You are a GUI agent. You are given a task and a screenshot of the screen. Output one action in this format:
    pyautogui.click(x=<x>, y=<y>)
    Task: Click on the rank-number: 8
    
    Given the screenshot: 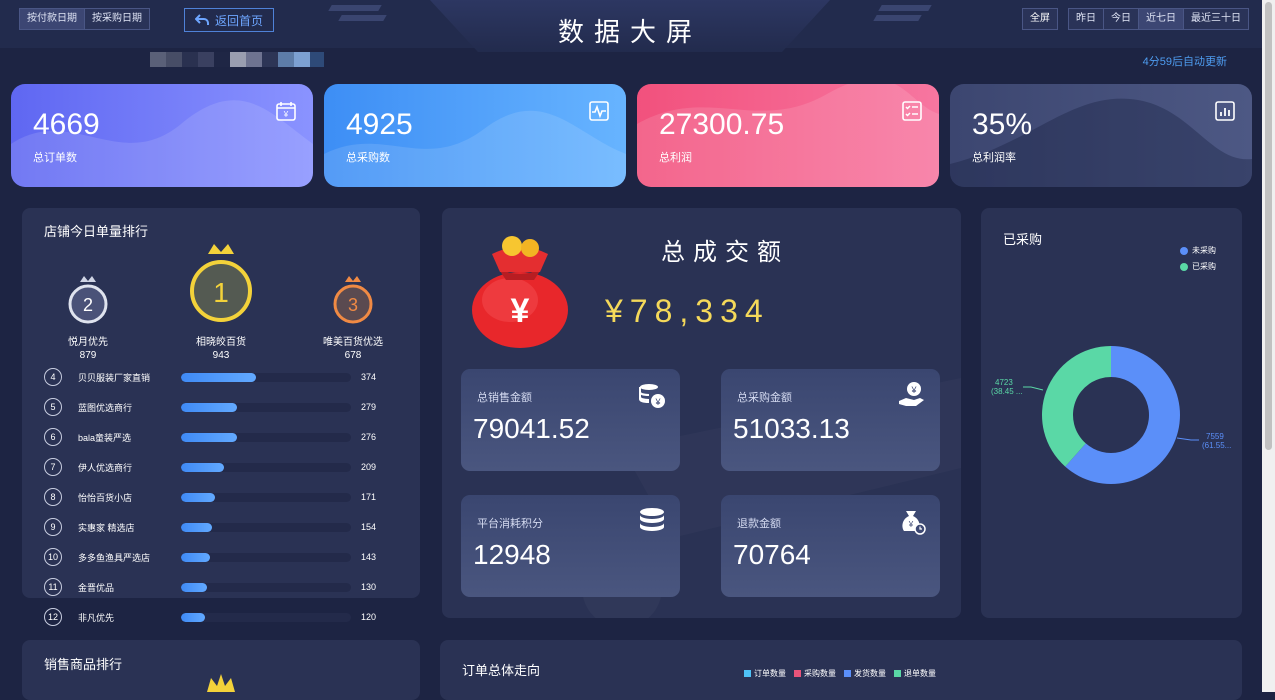 What is the action you would take?
    pyautogui.click(x=53, y=497)
    